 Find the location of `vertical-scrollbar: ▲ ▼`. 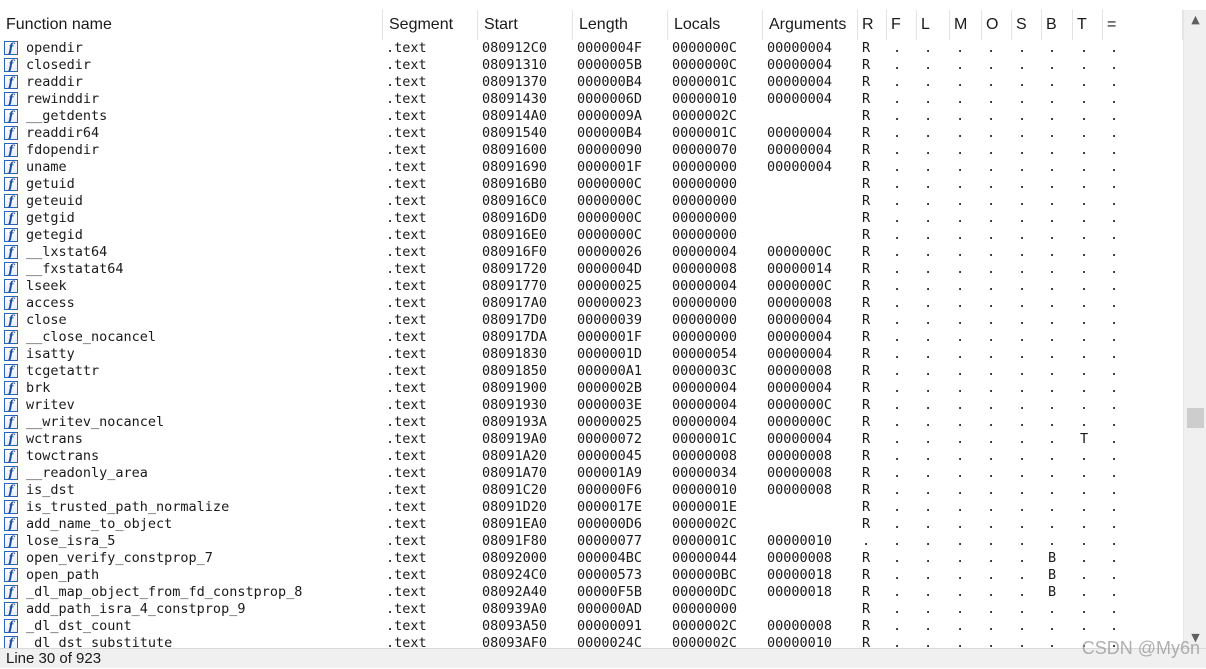

vertical-scrollbar: ▲ ▼ is located at coordinates (1194, 329).